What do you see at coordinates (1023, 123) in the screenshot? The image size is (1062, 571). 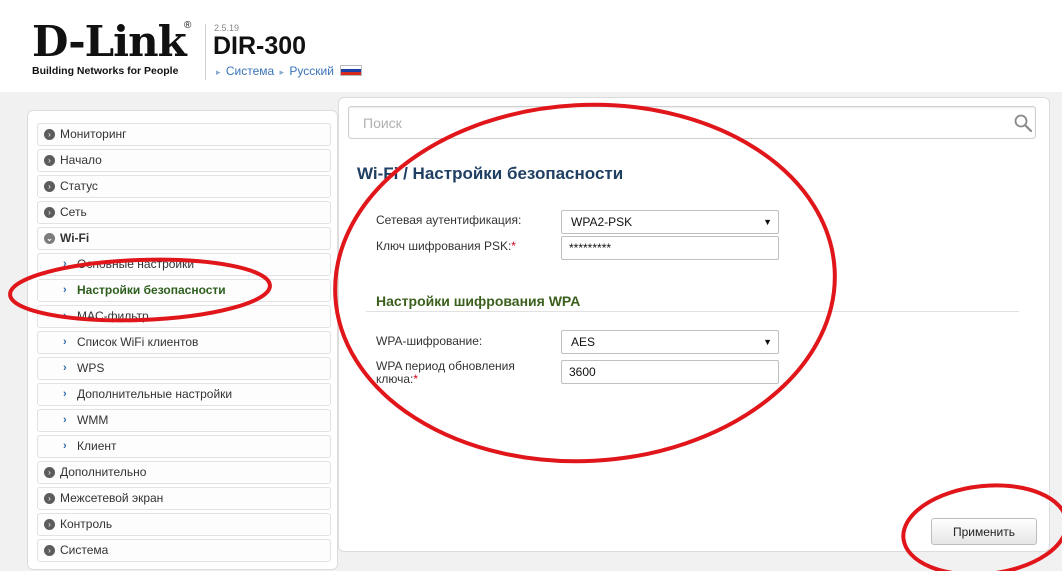 I see `search-icon` at bounding box center [1023, 123].